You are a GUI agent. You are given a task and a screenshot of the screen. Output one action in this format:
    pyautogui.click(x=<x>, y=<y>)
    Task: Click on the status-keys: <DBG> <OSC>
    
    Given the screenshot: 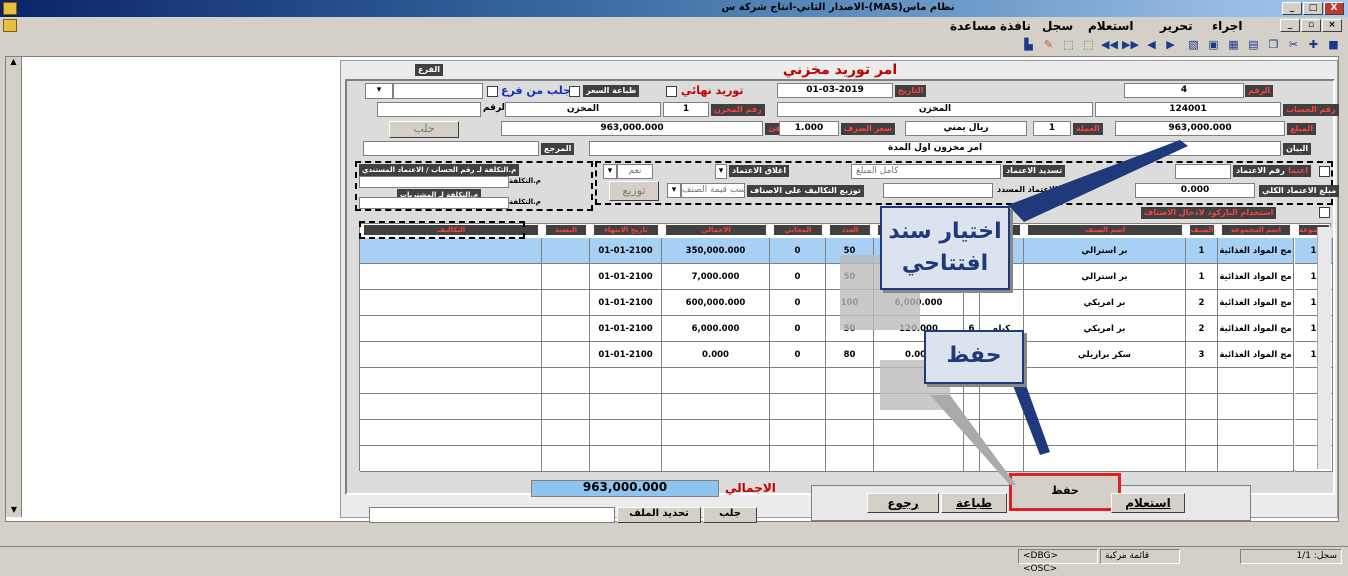 What is the action you would take?
    pyautogui.click(x=1058, y=561)
    